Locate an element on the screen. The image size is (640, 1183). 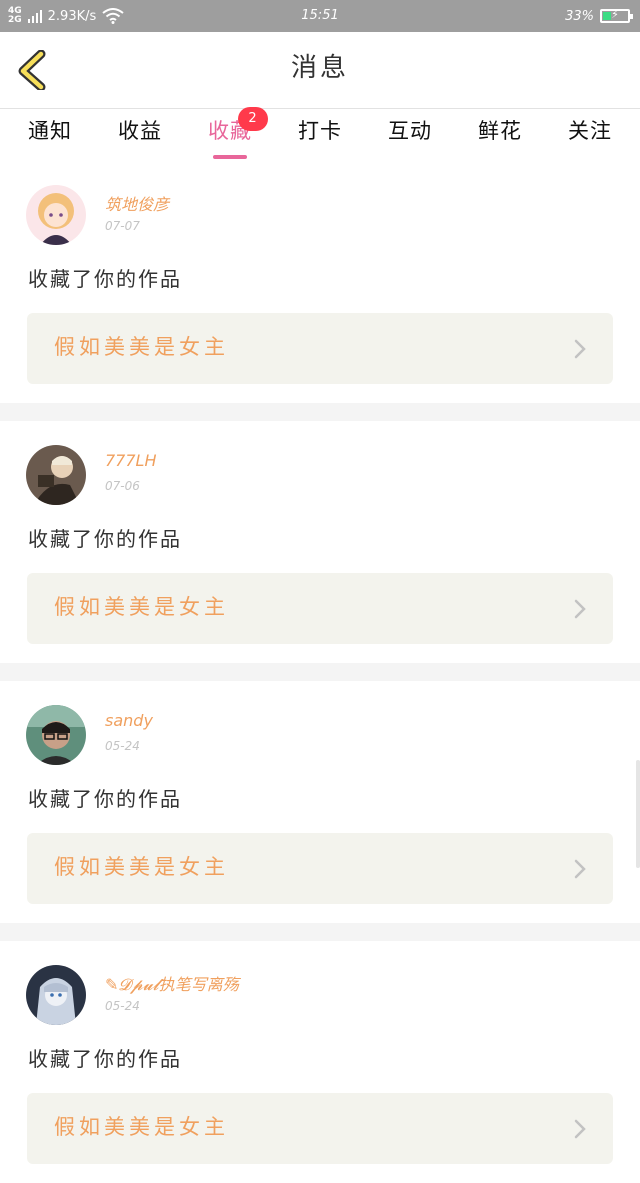
tab-bar: 通知 收益 收藏 2 打卡 互动 鲜花 关注 is located at coordinates (320, 134).